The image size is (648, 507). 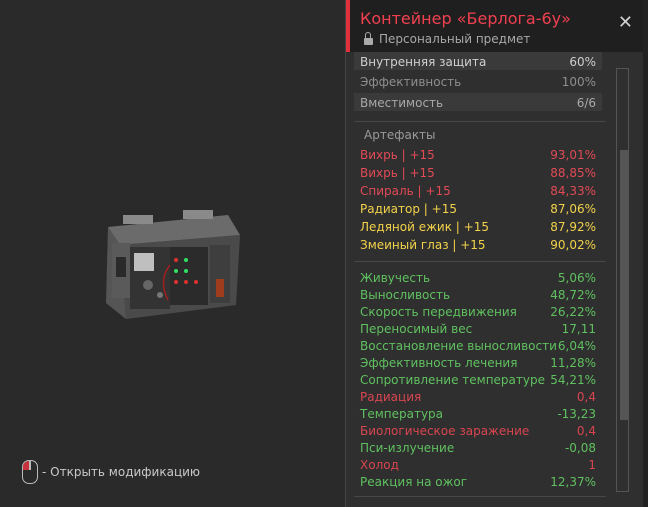 What do you see at coordinates (455, 39) in the screenshot?
I see `item-subtitle-label: Персональный предмет` at bounding box center [455, 39].